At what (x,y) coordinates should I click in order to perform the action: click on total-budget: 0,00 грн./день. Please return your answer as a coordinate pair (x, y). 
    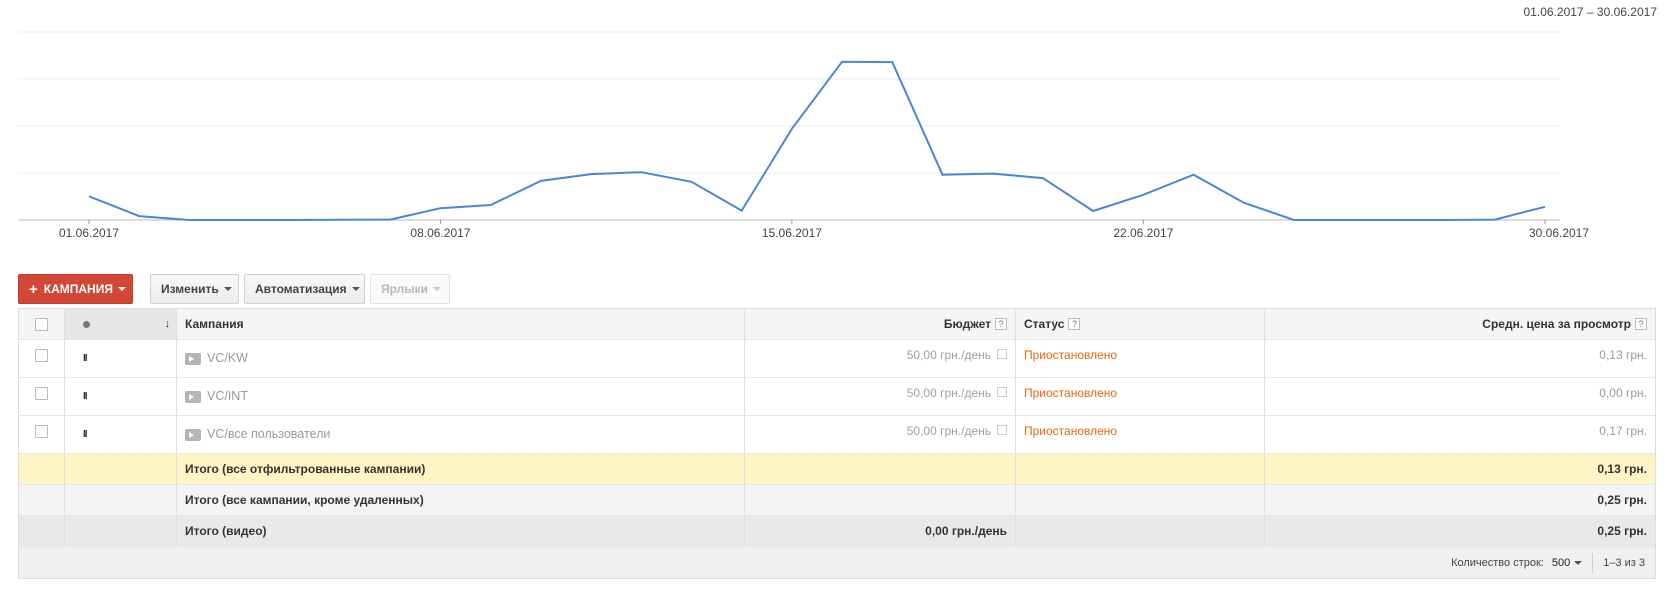
    Looking at the image, I should click on (966, 531).